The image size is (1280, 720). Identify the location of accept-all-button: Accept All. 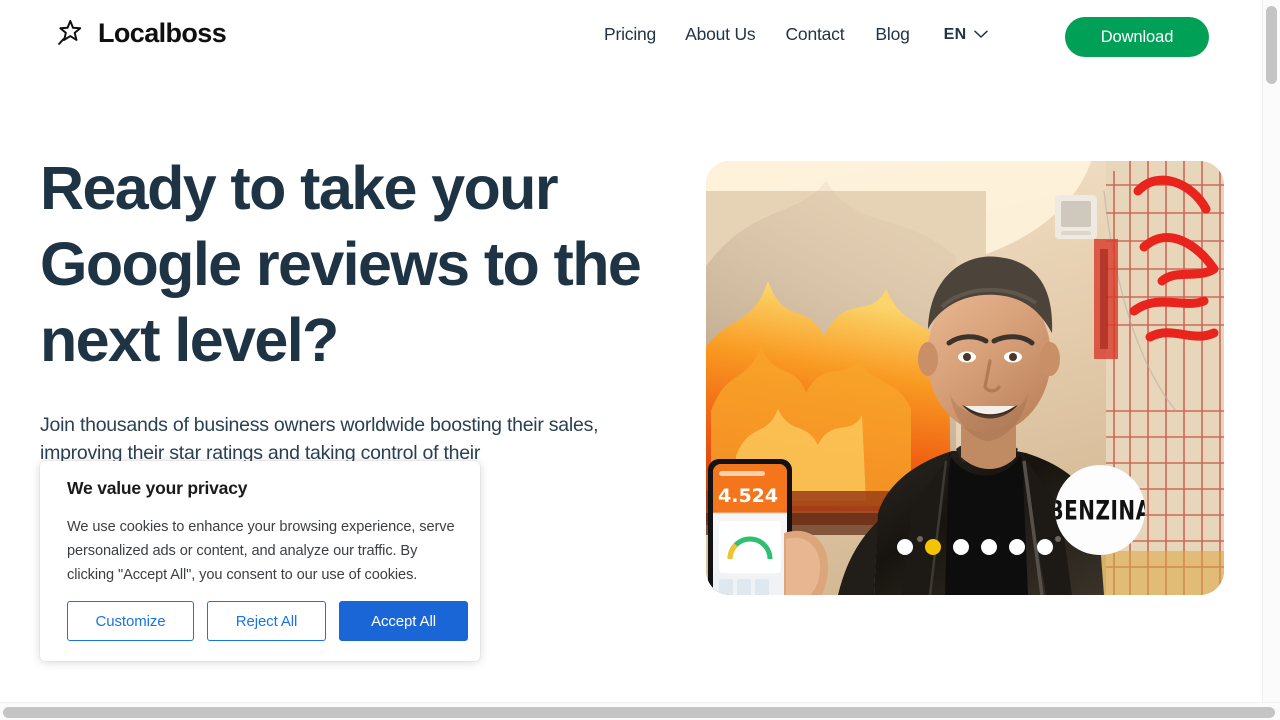
(403, 621).